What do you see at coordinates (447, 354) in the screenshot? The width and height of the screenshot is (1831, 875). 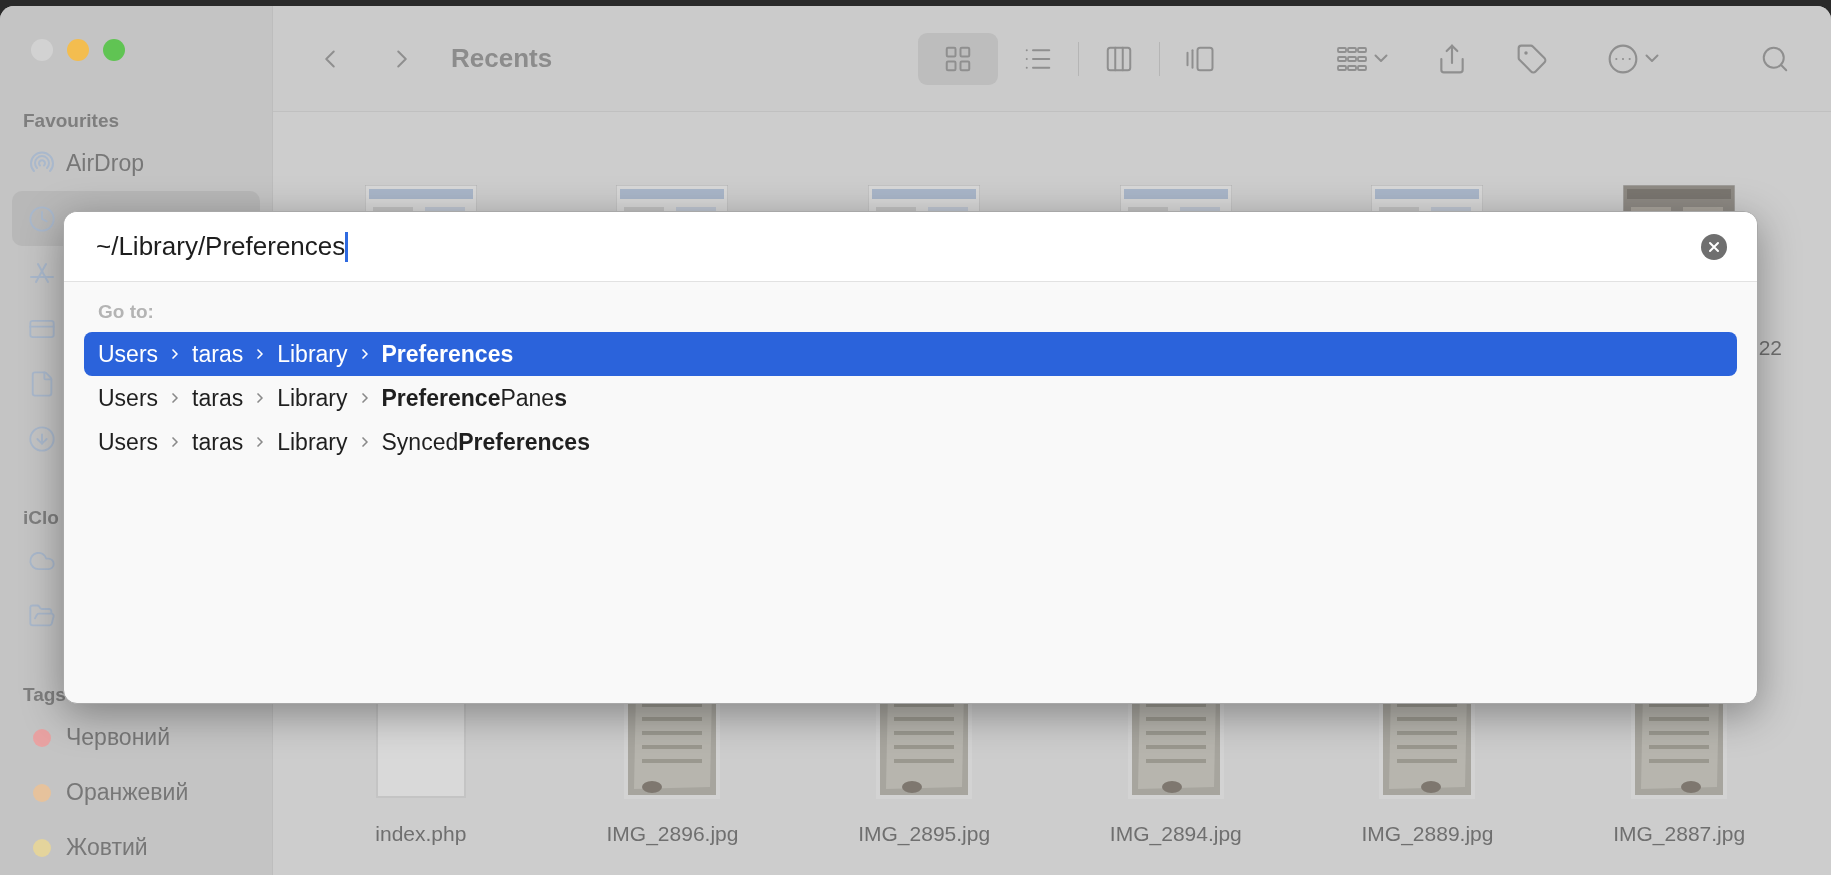 I see `path-text: Preferences` at bounding box center [447, 354].